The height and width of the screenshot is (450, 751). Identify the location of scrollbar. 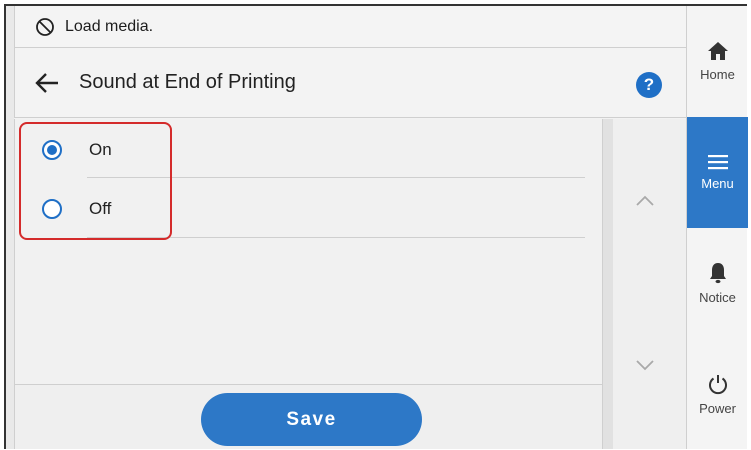
(608, 284).